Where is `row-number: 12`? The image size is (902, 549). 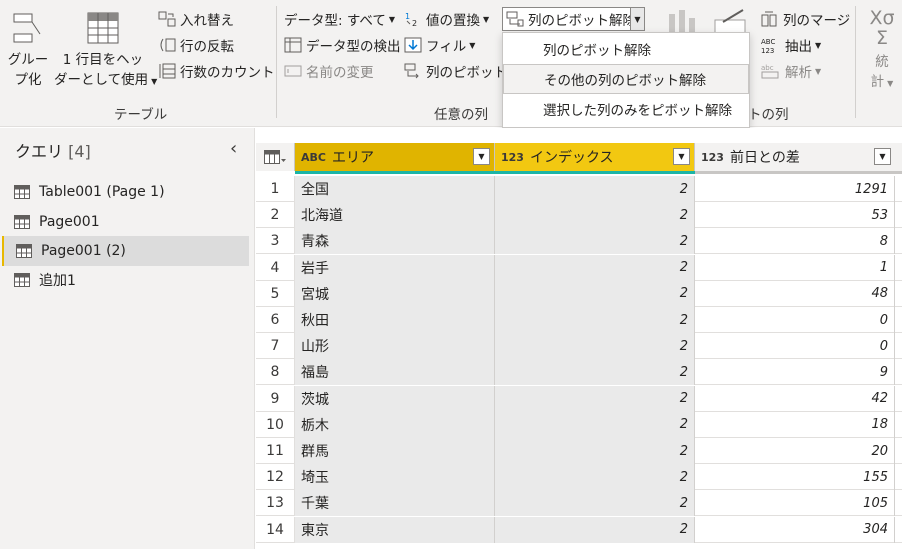
row-number: 12 is located at coordinates (275, 477).